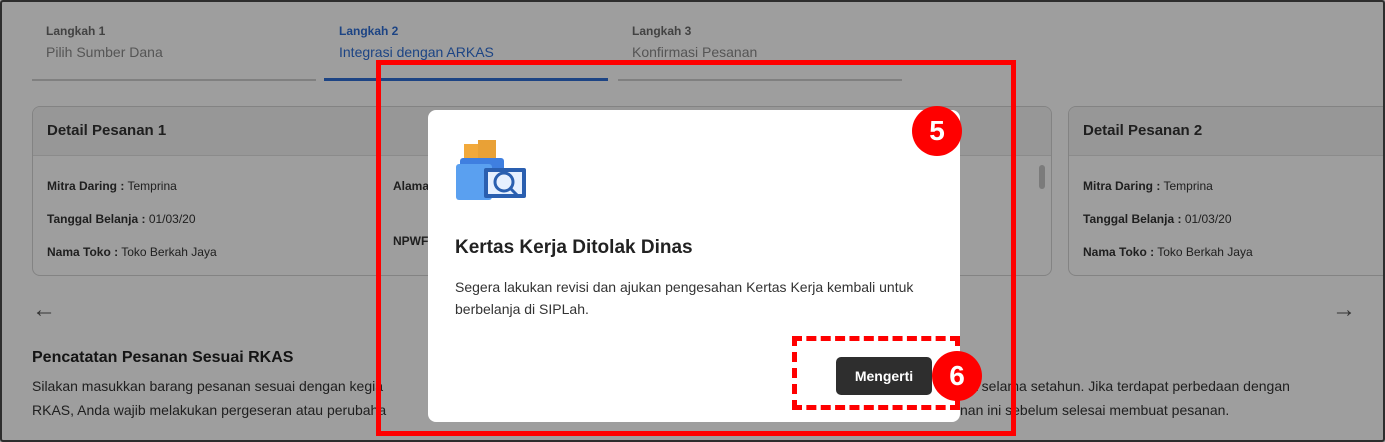 The height and width of the screenshot is (442, 1385). What do you see at coordinates (957, 376) in the screenshot?
I see `step-badge-6: 6` at bounding box center [957, 376].